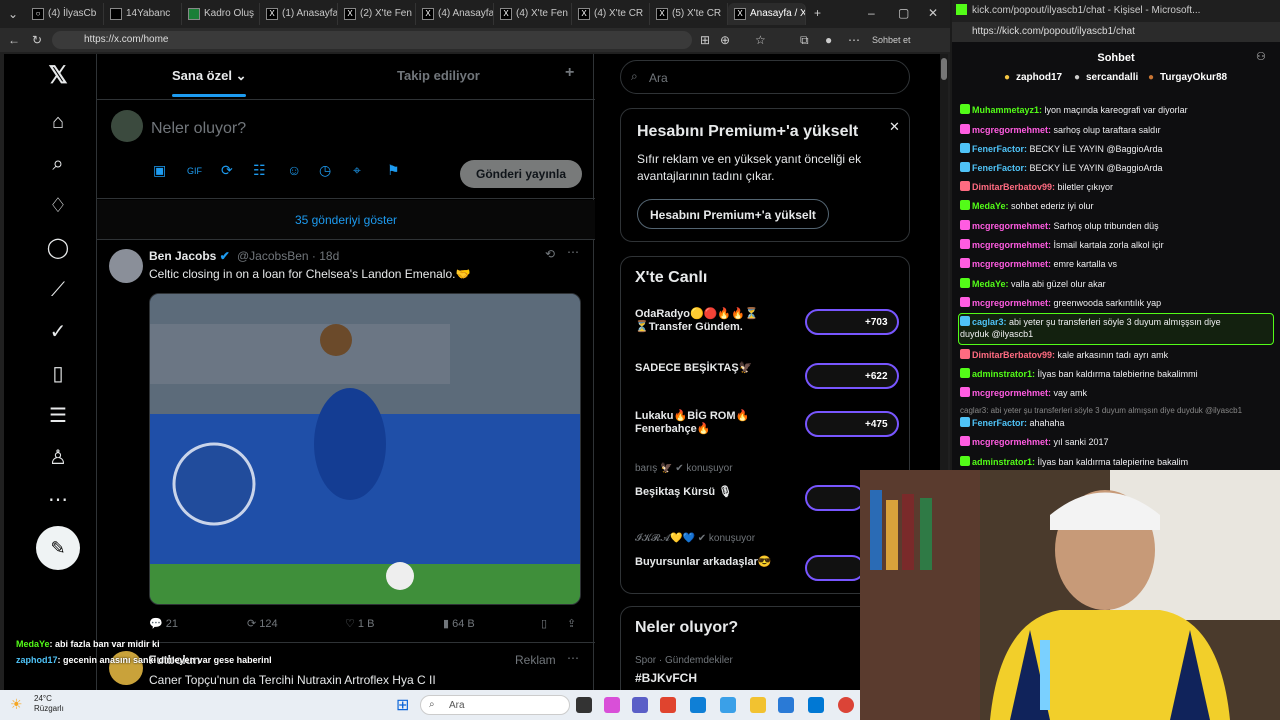 The height and width of the screenshot is (720, 1280). I want to click on share-icon: ⇪, so click(571, 623).